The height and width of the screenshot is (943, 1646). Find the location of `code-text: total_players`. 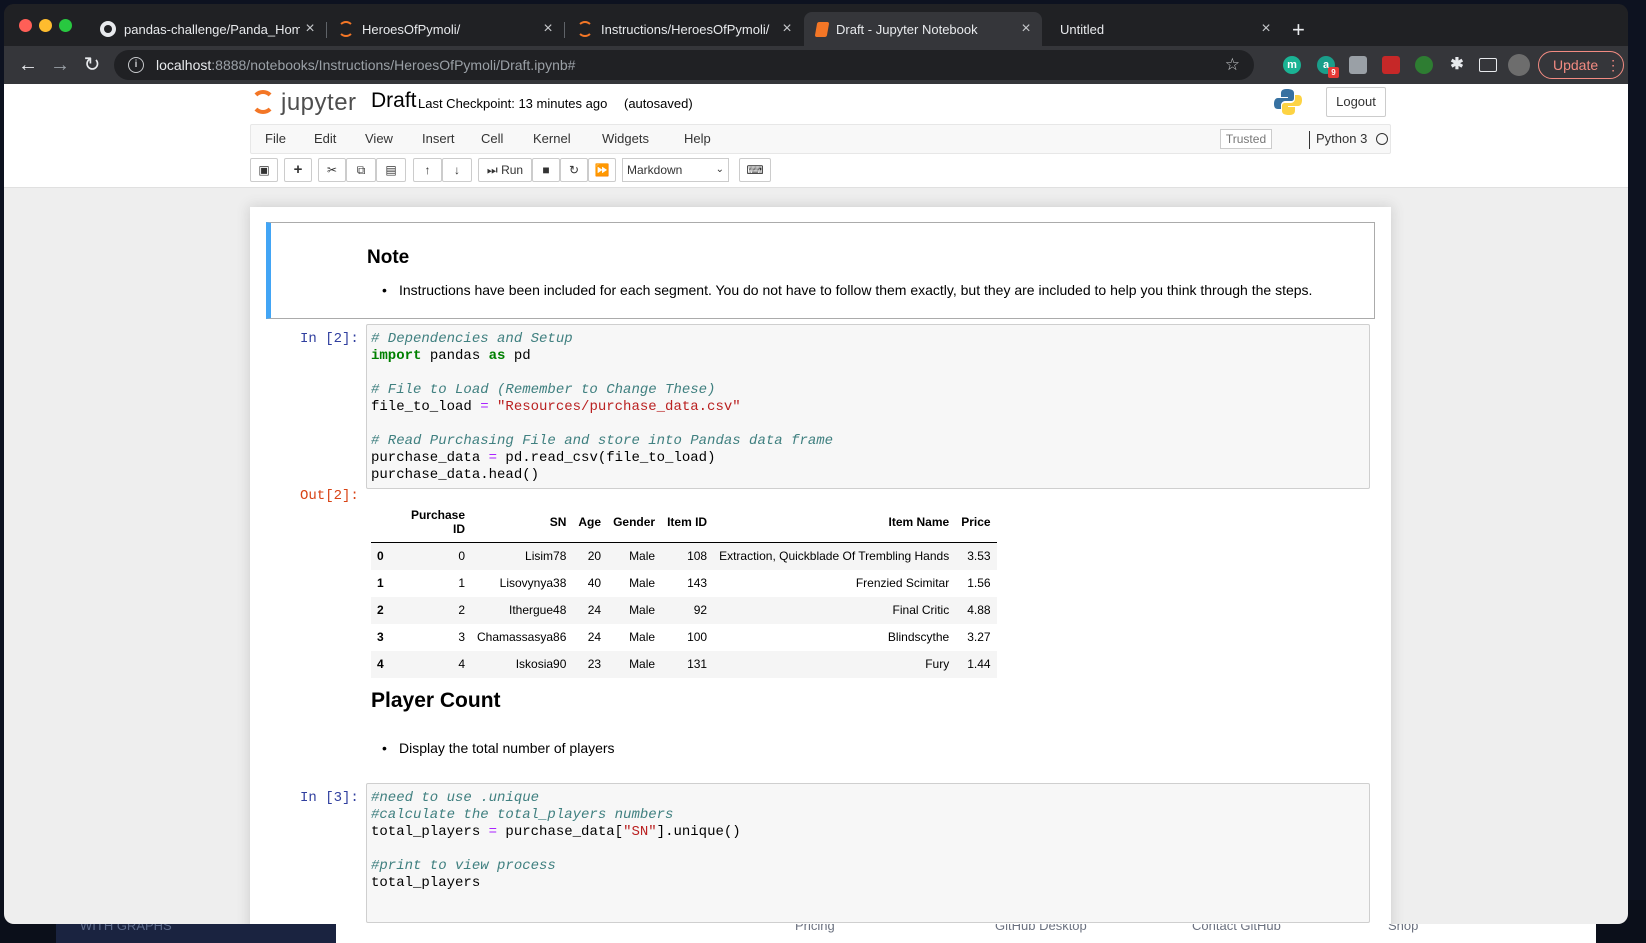

code-text: total_players is located at coordinates (426, 883).